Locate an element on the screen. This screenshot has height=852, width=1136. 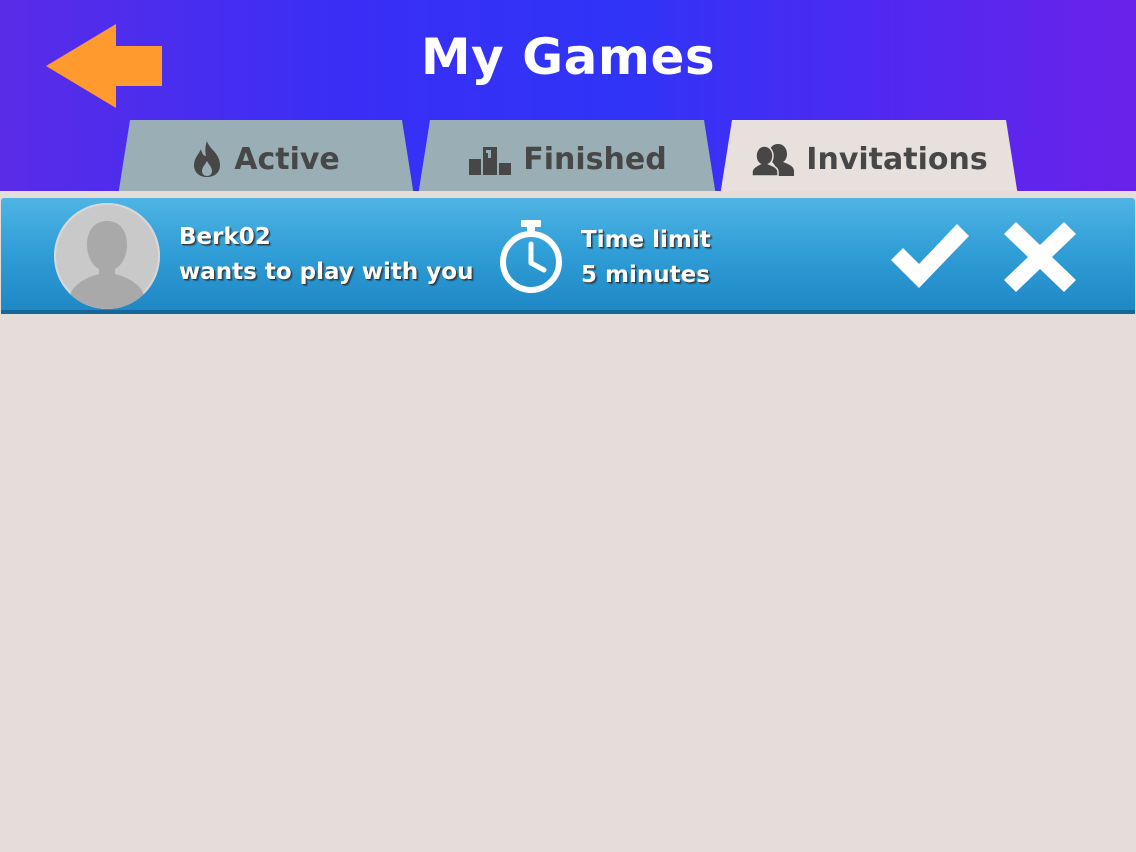
accept-invitation-button is located at coordinates (930, 257).